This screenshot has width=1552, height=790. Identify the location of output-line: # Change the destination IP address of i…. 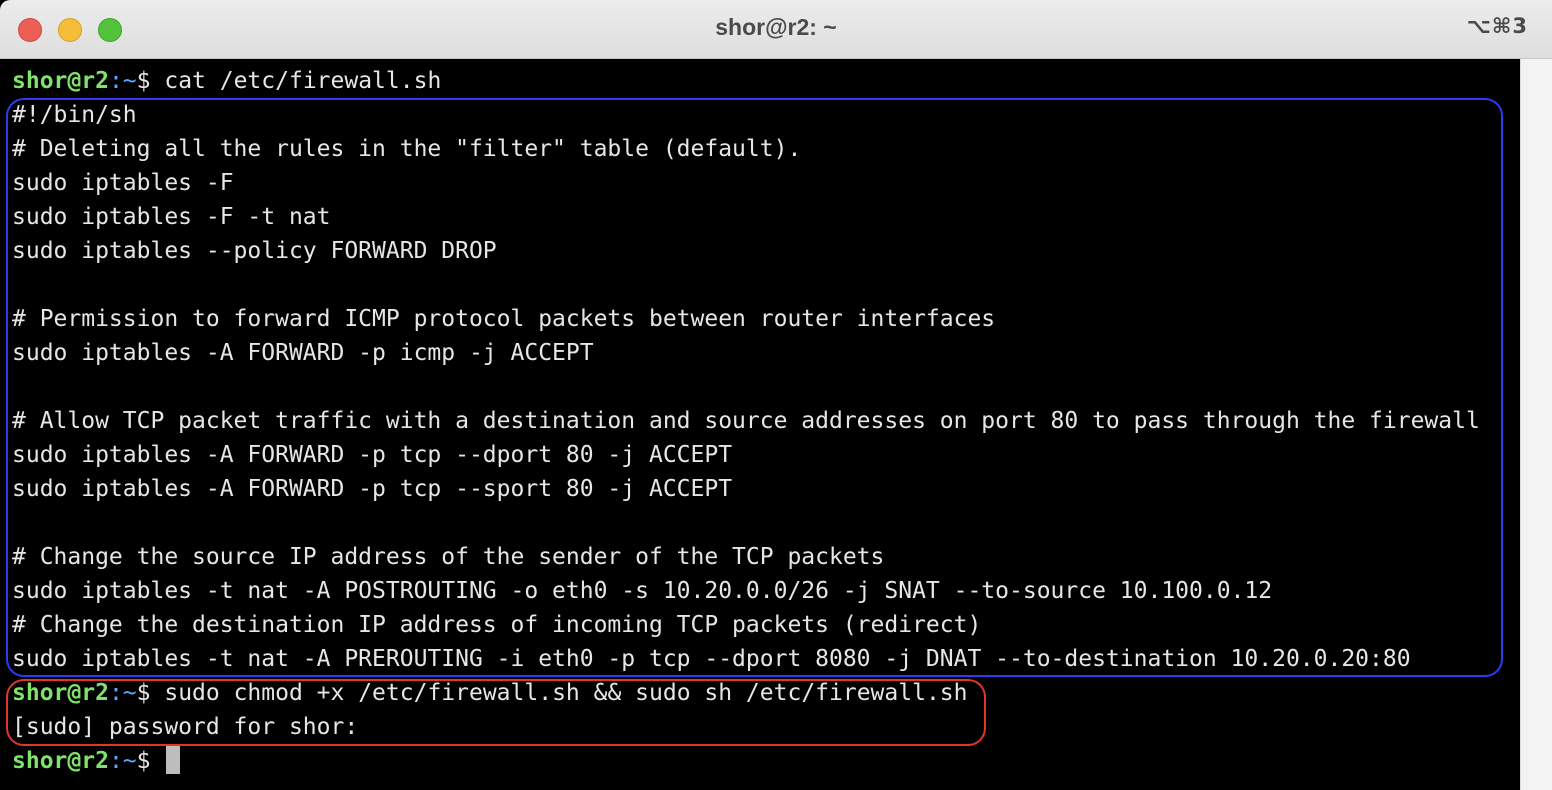
(497, 625).